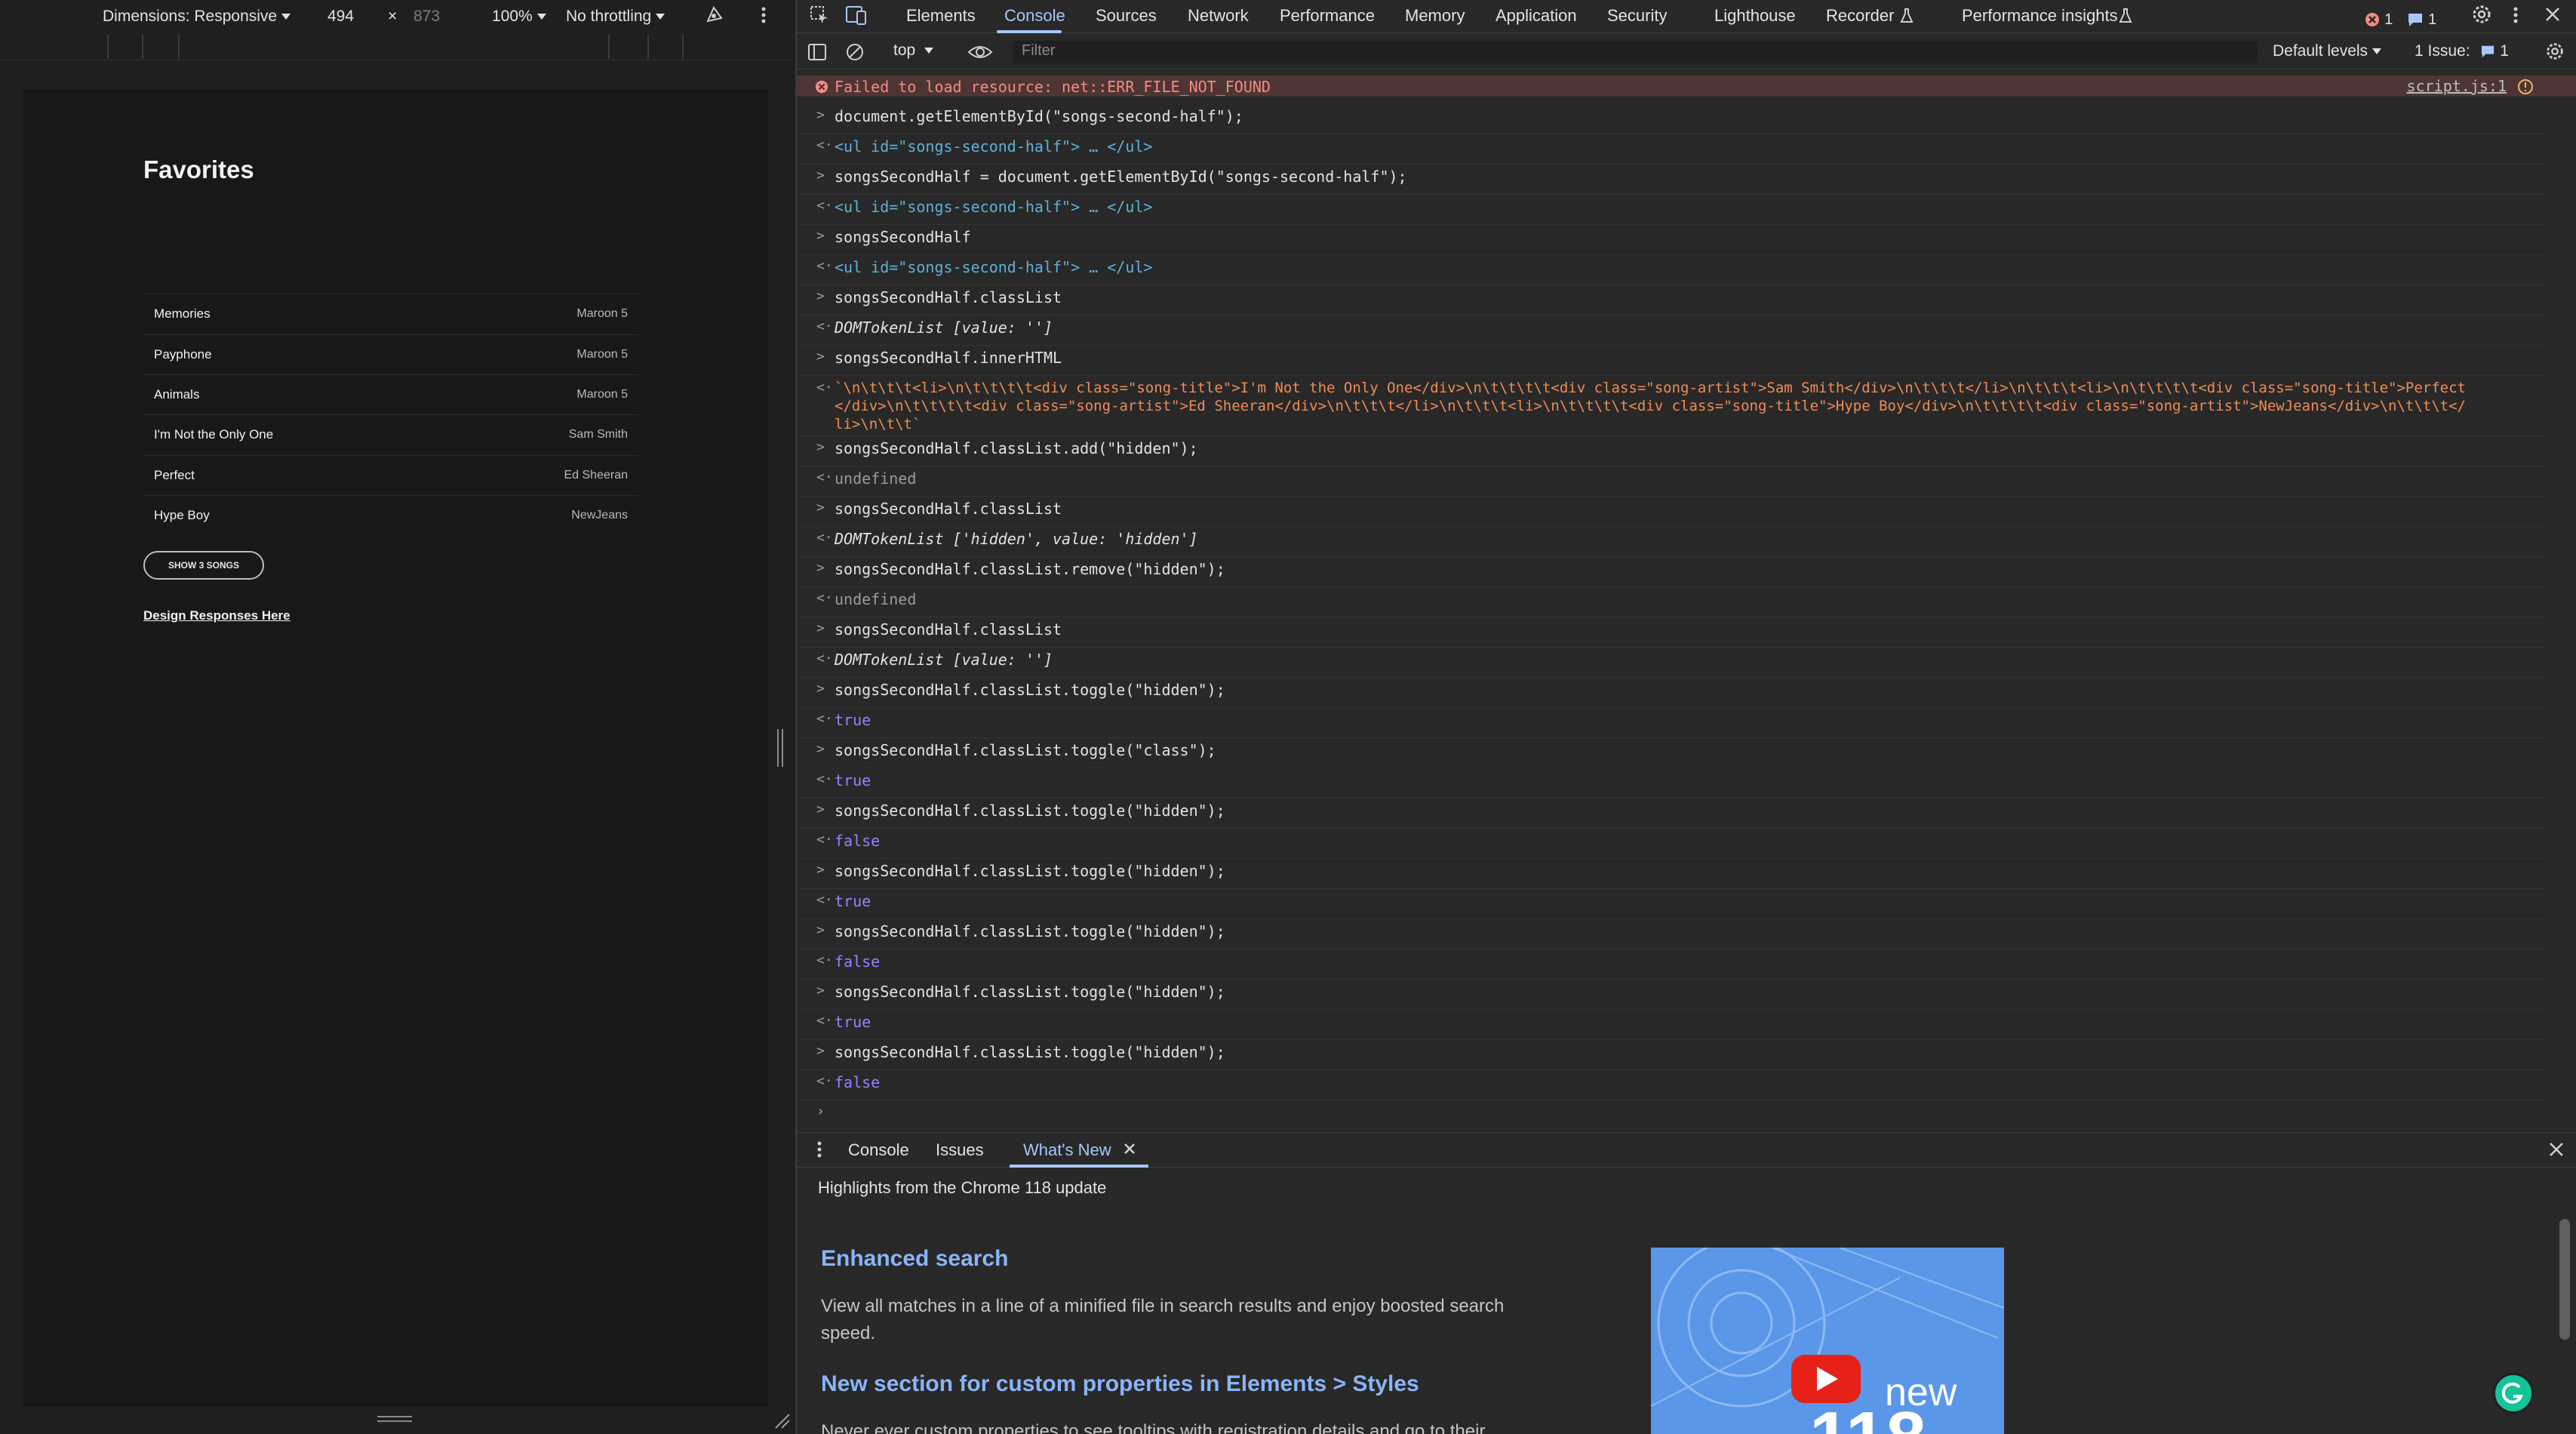  Describe the element at coordinates (2040, 16) in the screenshot. I see `tab-performance-insights: Performance insights` at that location.